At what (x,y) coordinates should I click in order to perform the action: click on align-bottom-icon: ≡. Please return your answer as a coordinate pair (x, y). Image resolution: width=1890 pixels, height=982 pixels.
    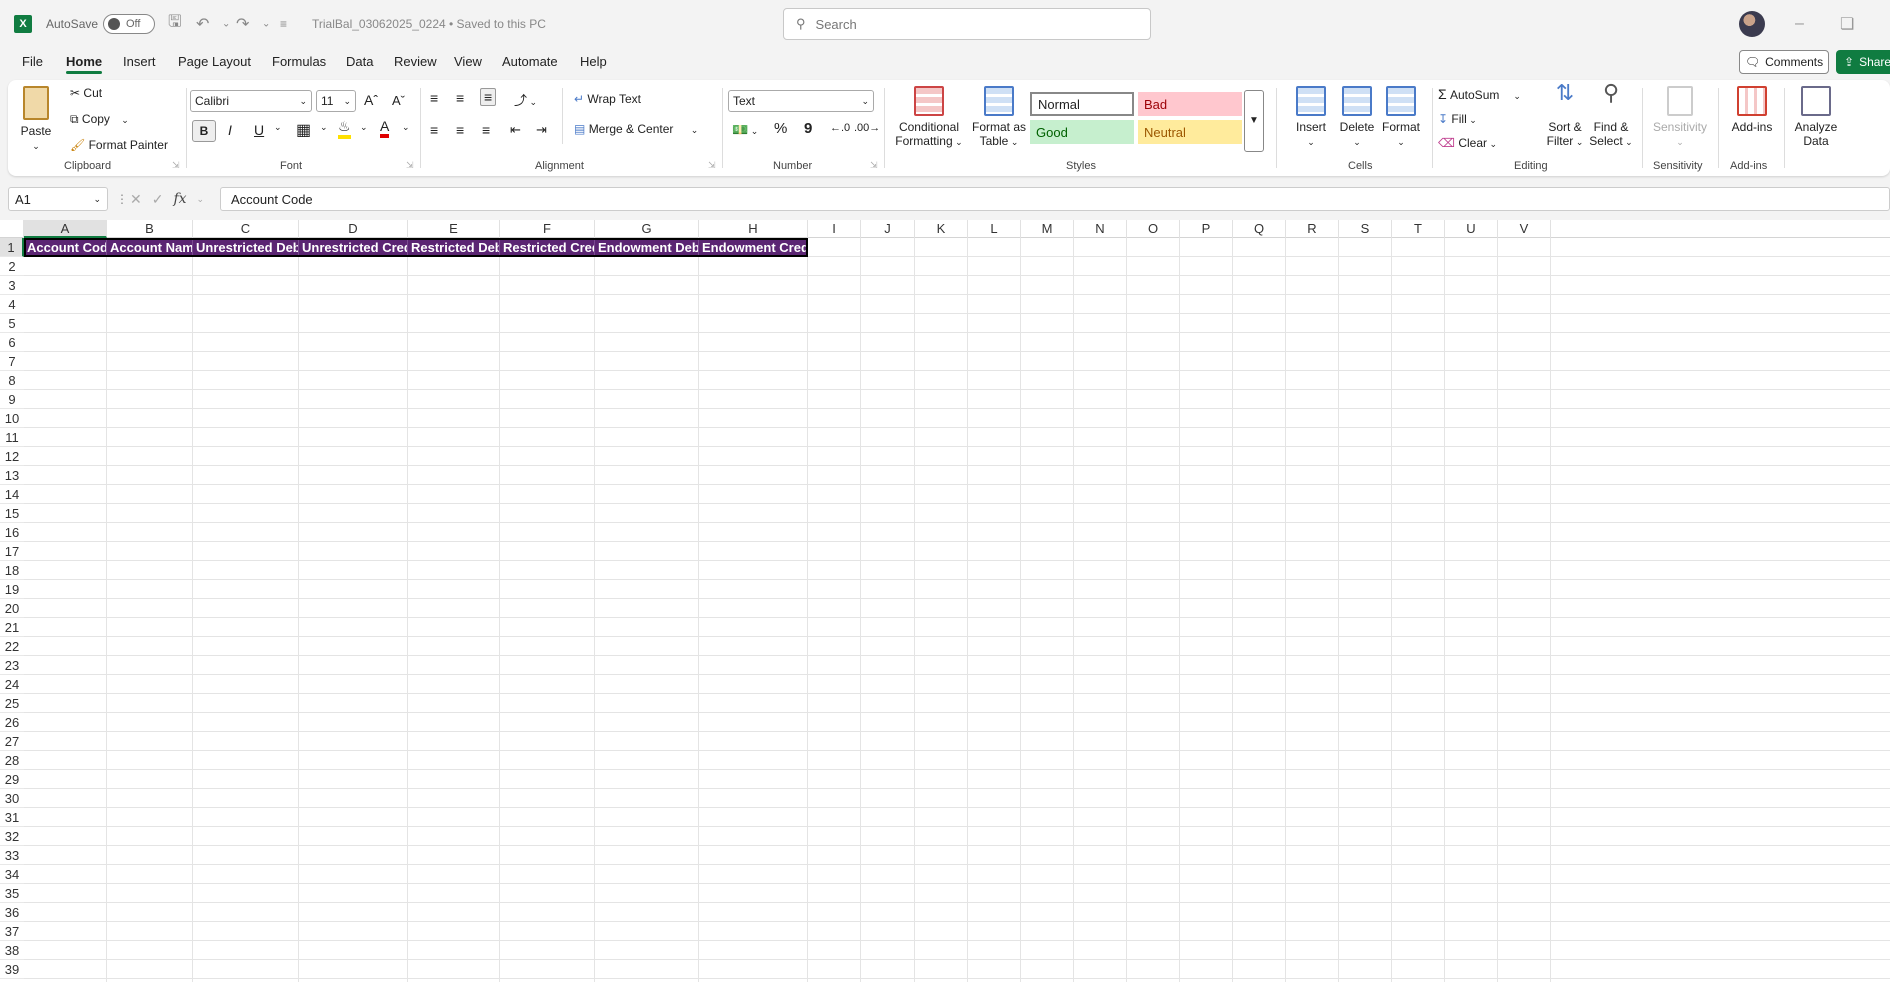
    Looking at the image, I should click on (488, 97).